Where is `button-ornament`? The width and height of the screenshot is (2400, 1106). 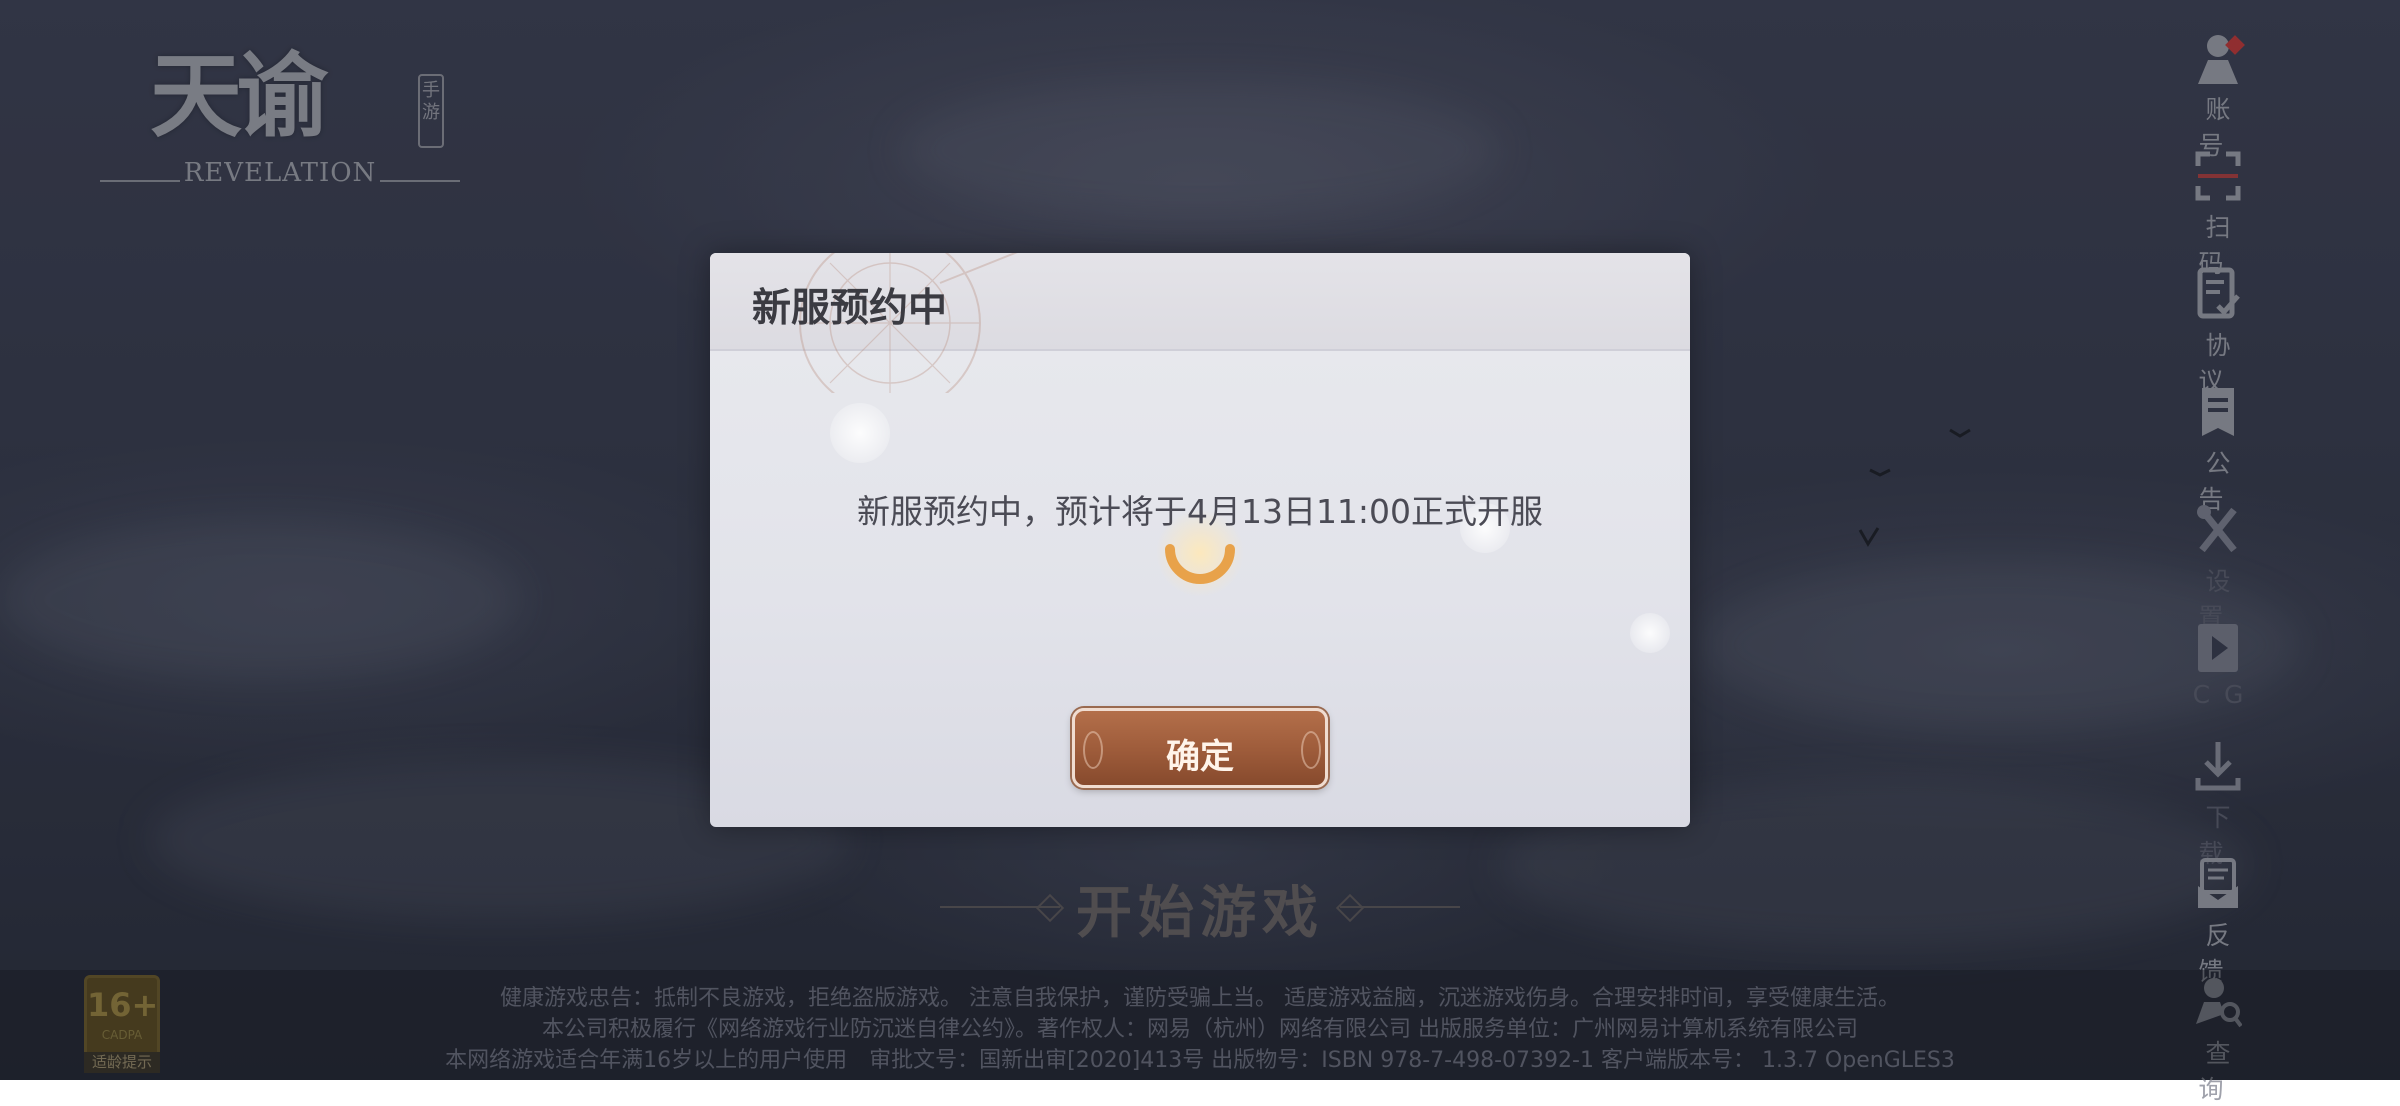
button-ornament is located at coordinates (1311, 750).